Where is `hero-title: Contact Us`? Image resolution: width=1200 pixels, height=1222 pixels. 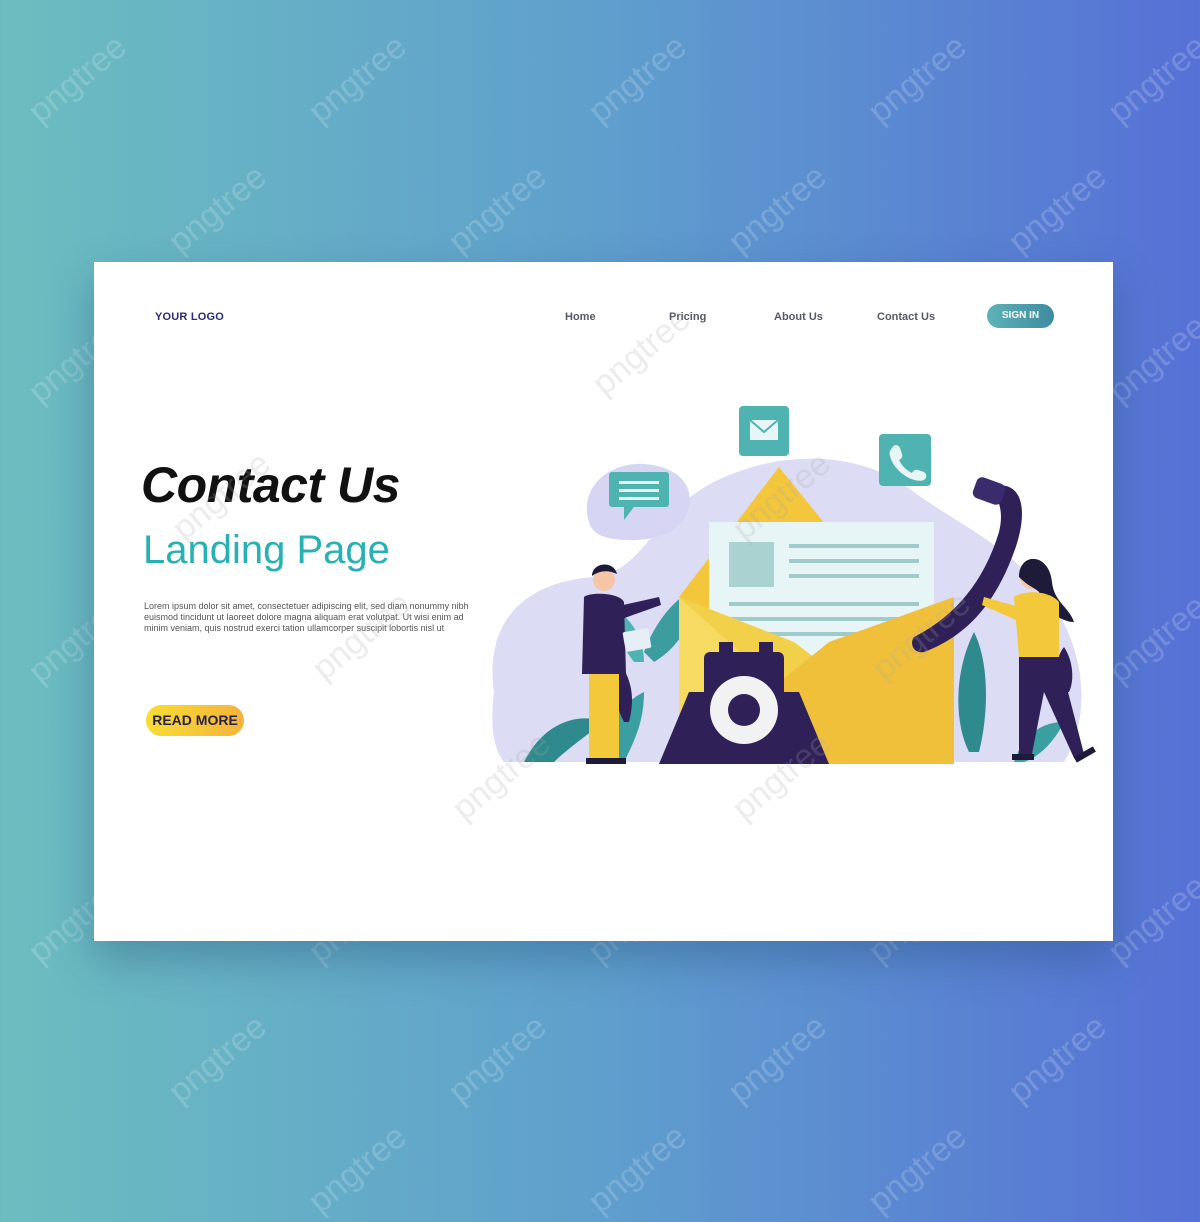 hero-title: Contact Us is located at coordinates (270, 485).